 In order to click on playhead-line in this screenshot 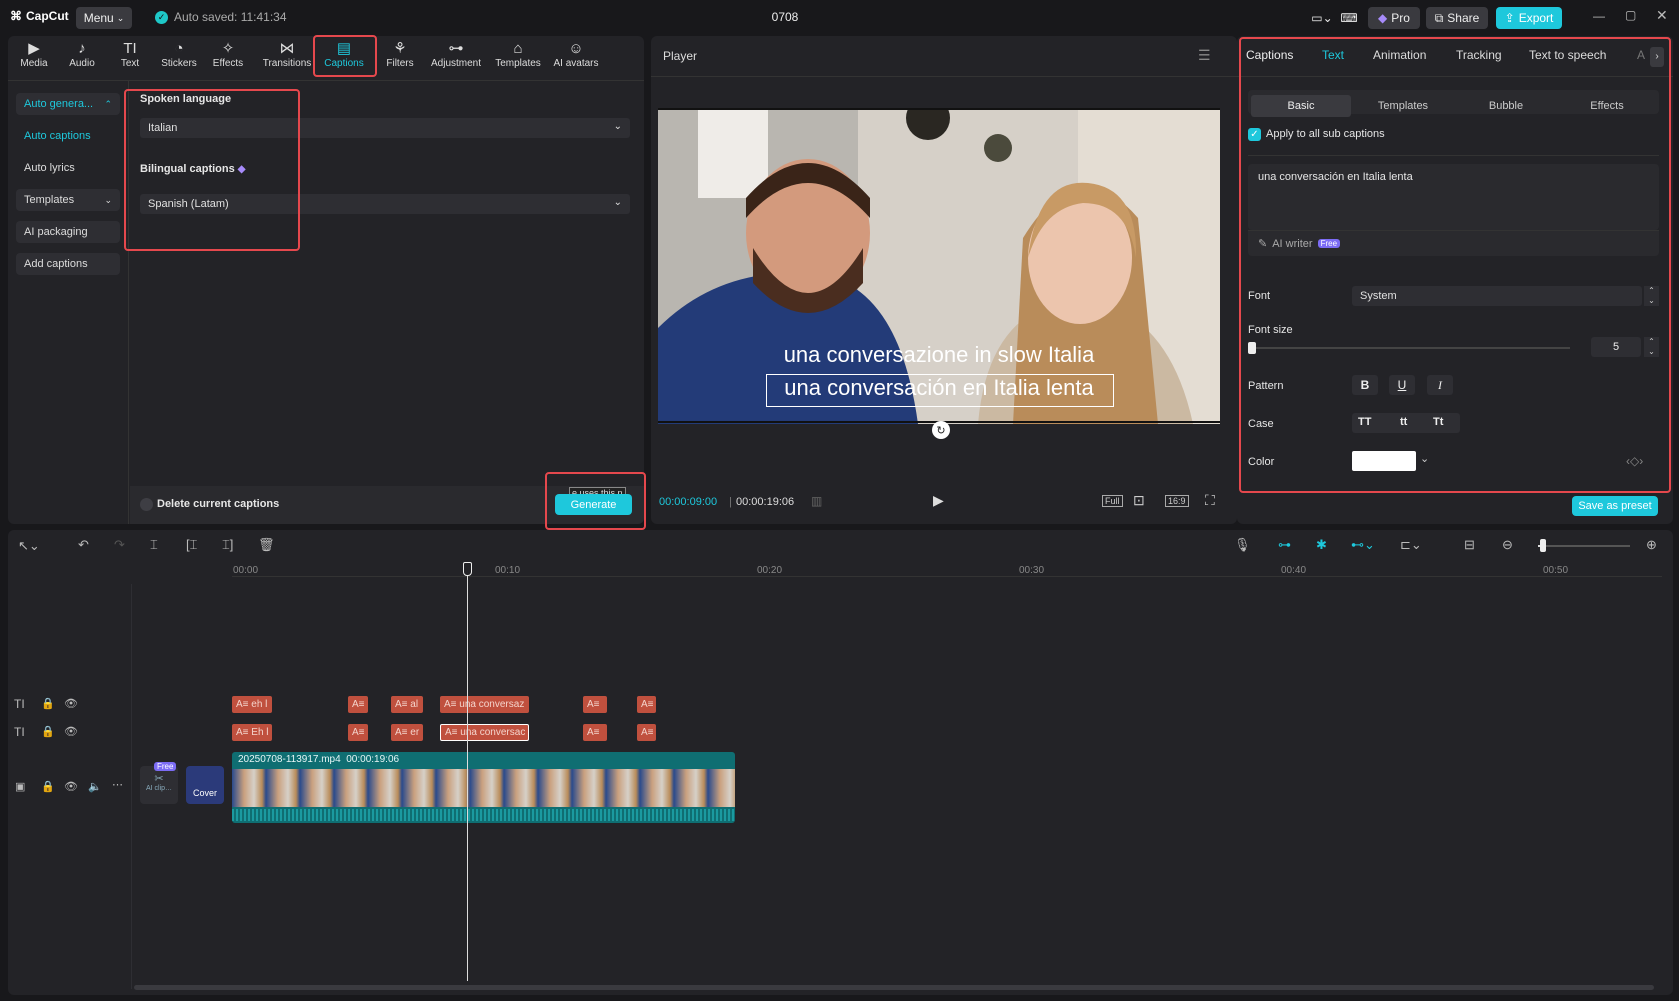, I will do `click(467, 772)`.